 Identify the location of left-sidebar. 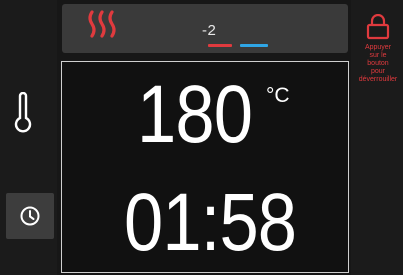
(28, 137).